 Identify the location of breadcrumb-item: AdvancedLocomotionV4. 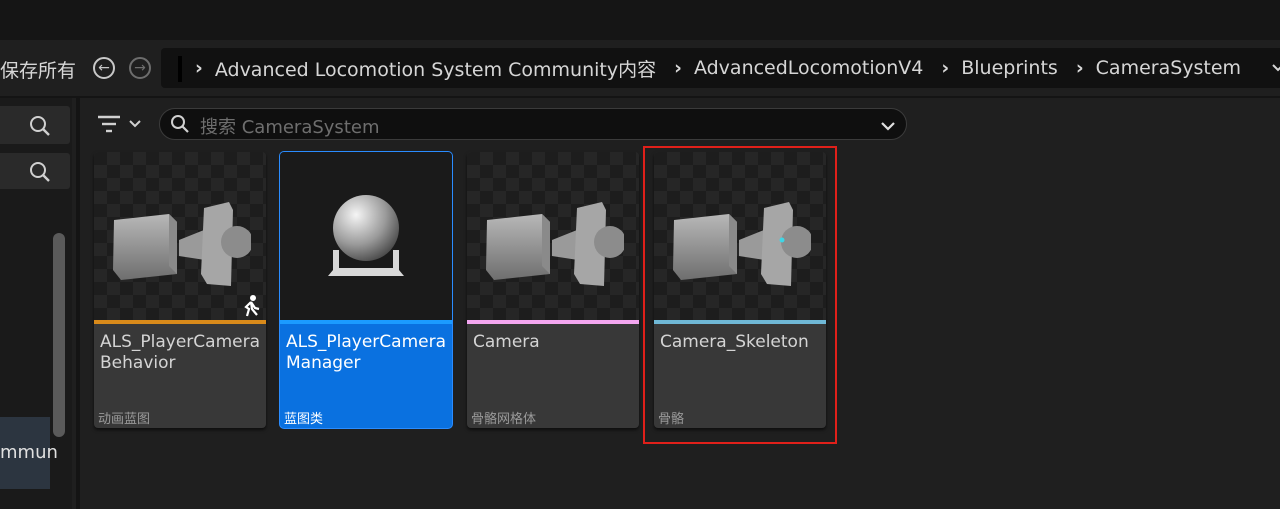
(808, 68).